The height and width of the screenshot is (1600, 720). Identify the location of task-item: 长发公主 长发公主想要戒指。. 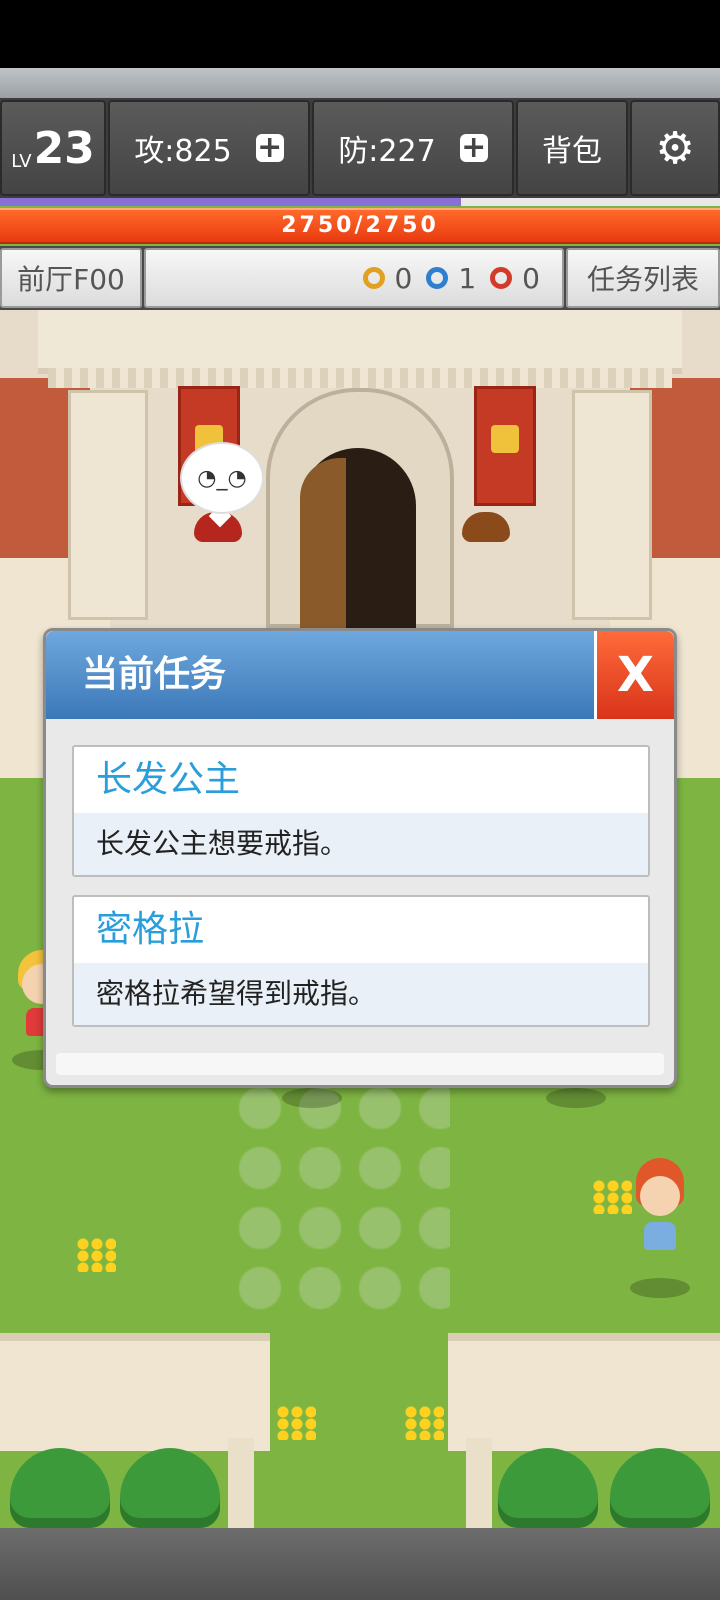
(361, 811).